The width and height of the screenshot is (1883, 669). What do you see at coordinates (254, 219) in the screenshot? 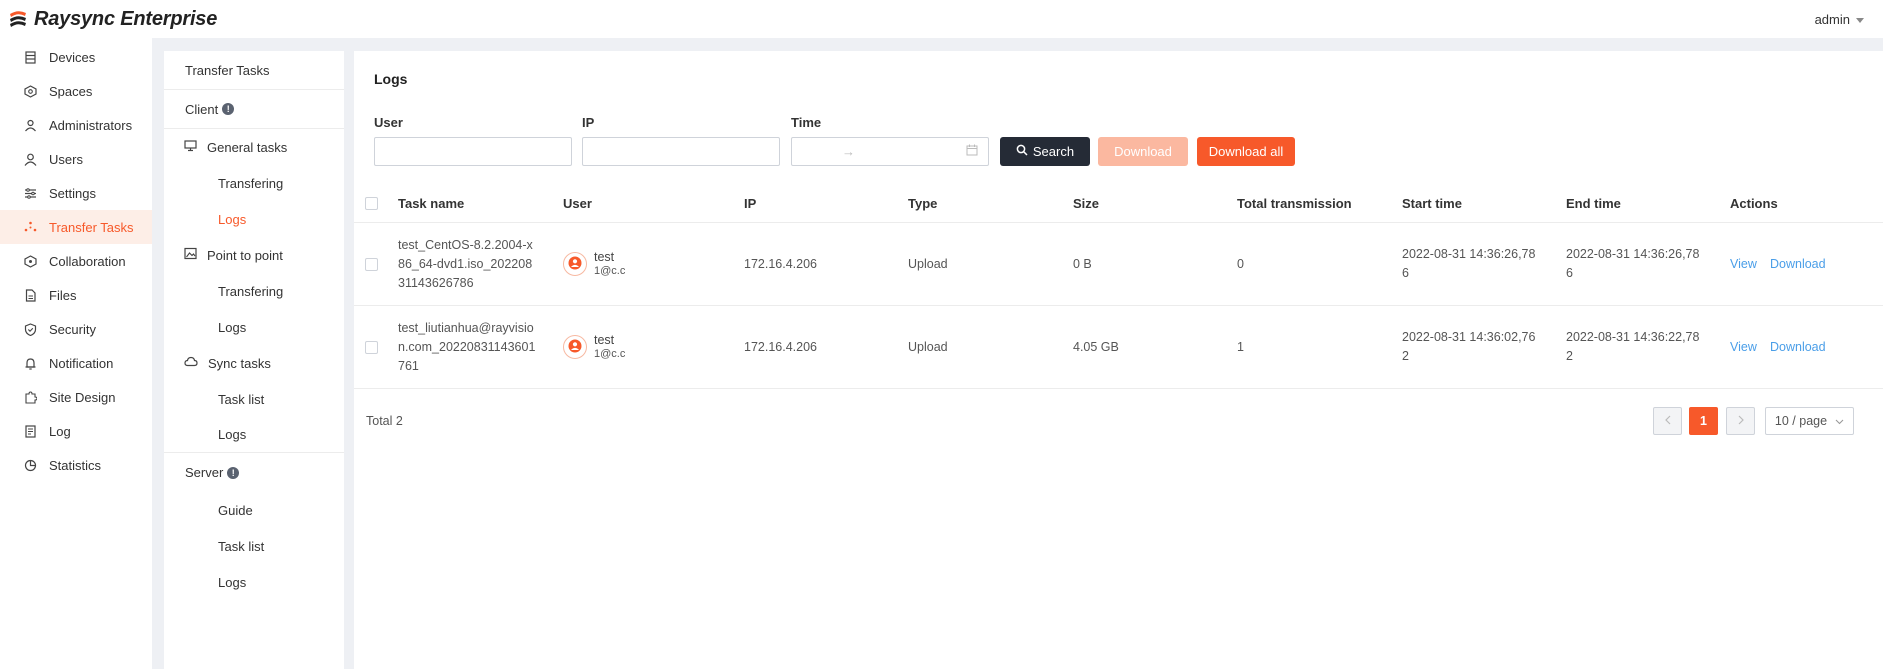
I see `subnav-general-logs: Logs` at bounding box center [254, 219].